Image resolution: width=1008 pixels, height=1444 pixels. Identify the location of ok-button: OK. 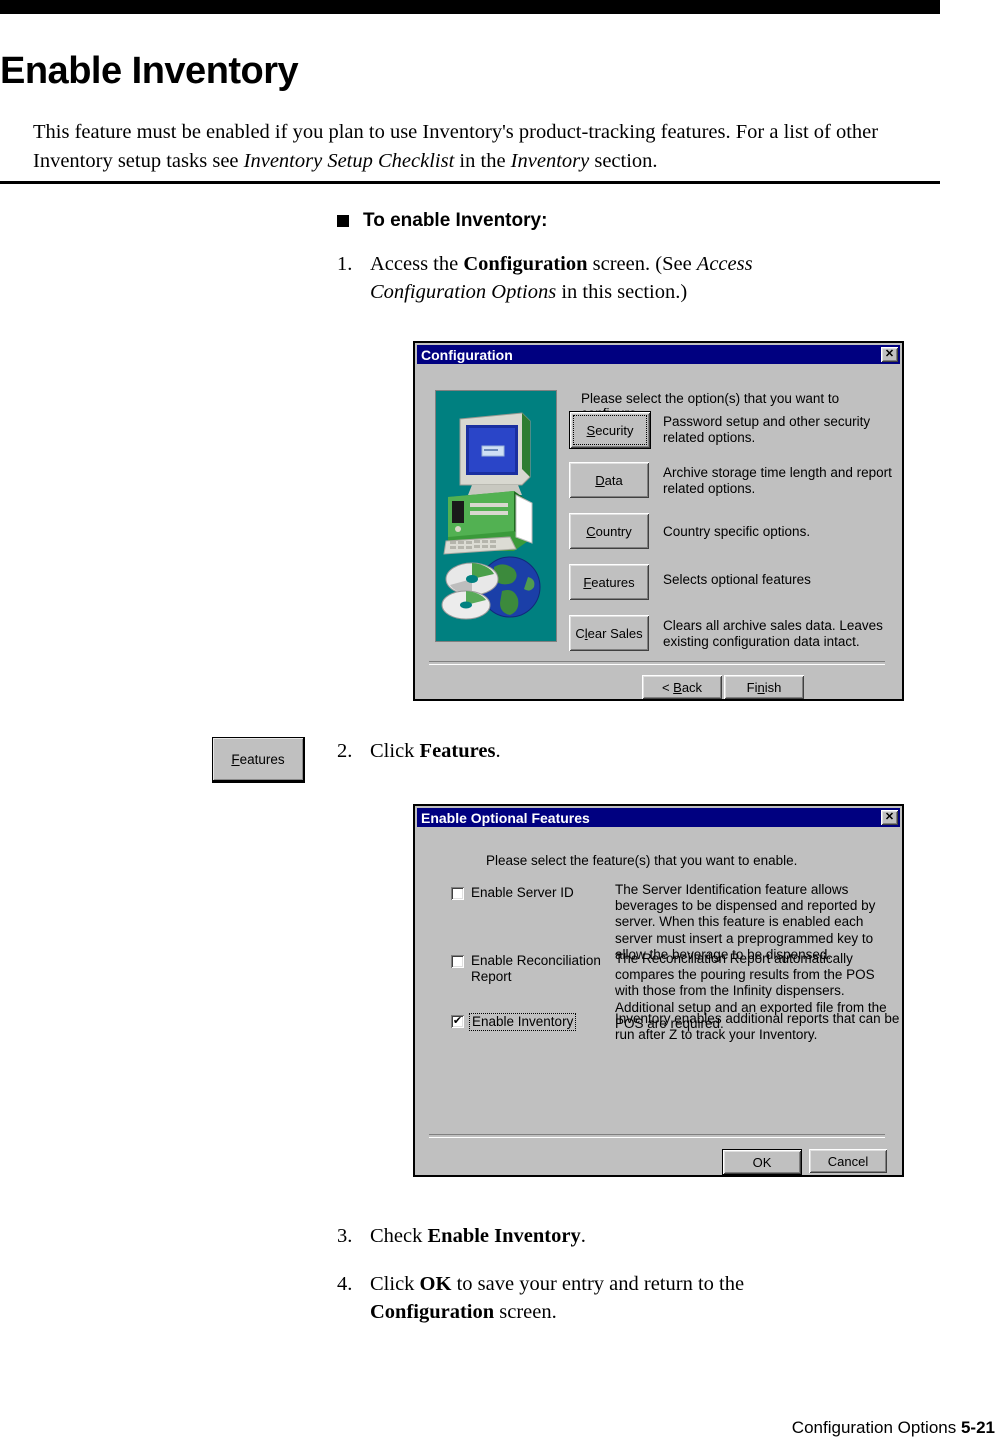
(762, 1162).